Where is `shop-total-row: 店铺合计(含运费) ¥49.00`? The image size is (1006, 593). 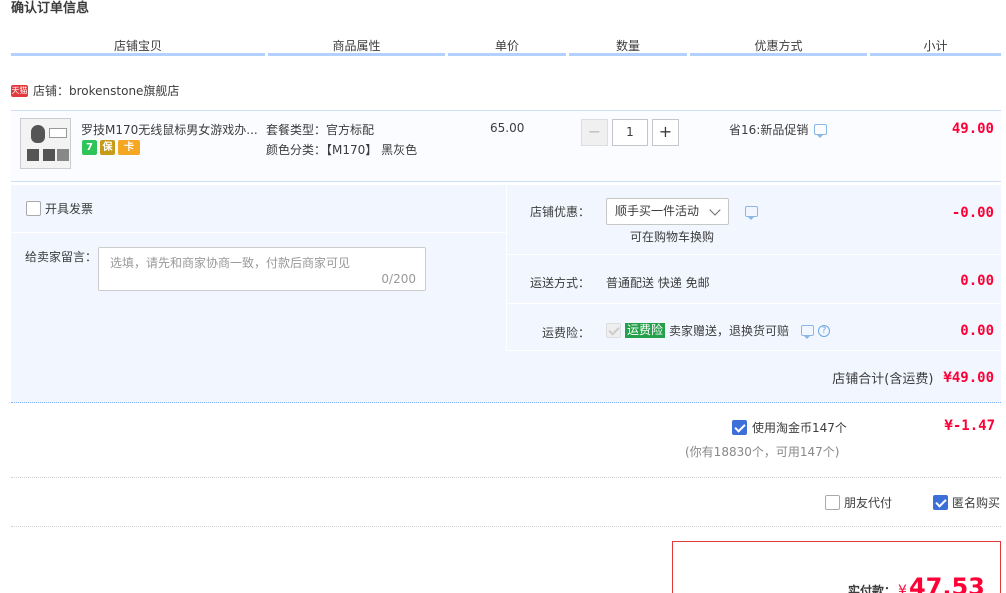
shop-total-row: 店铺合计(含运费) ¥49.00 is located at coordinates (913, 378).